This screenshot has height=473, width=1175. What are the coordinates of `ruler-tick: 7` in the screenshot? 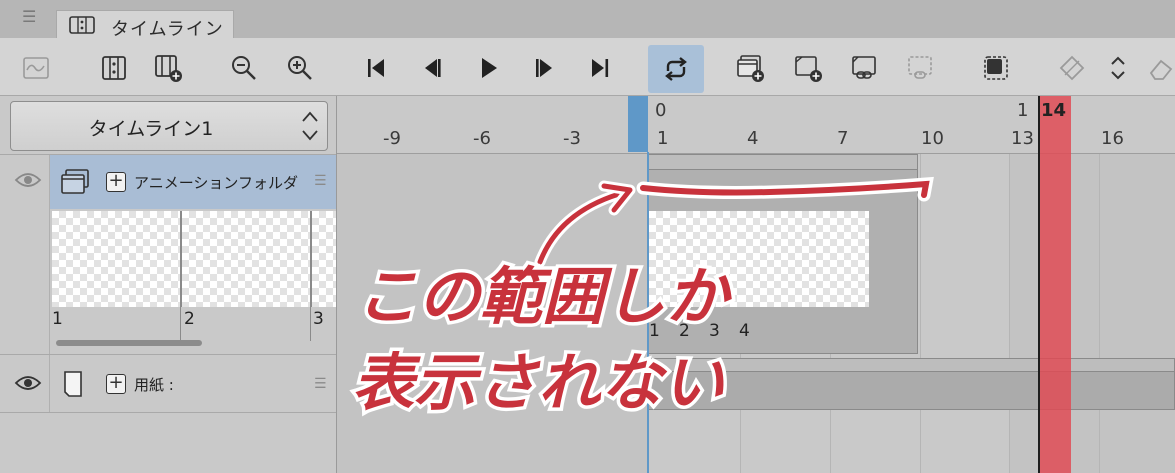 It's located at (843, 138).